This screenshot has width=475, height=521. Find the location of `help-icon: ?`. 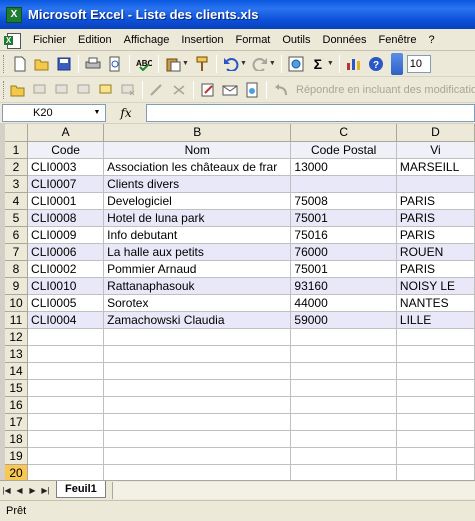

help-icon: ? is located at coordinates (376, 64).